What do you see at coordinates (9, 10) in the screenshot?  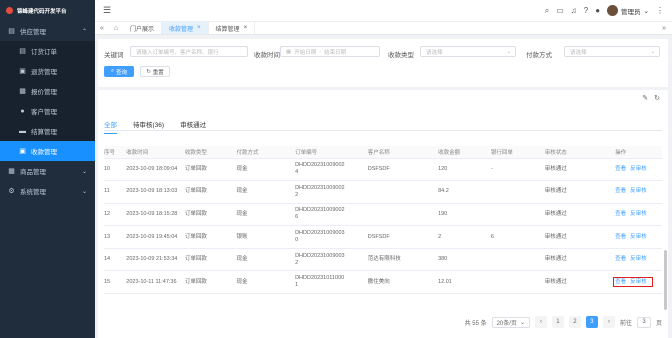 I see `logo-icon` at bounding box center [9, 10].